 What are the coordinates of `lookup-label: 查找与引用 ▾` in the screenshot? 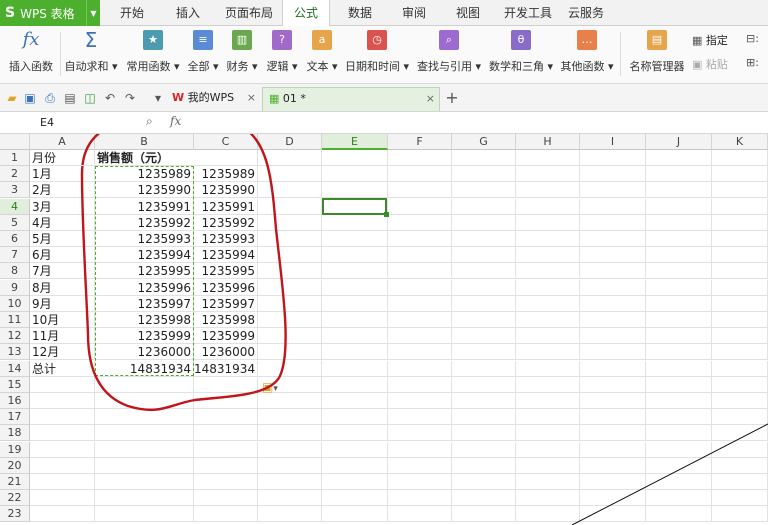 It's located at (449, 66).